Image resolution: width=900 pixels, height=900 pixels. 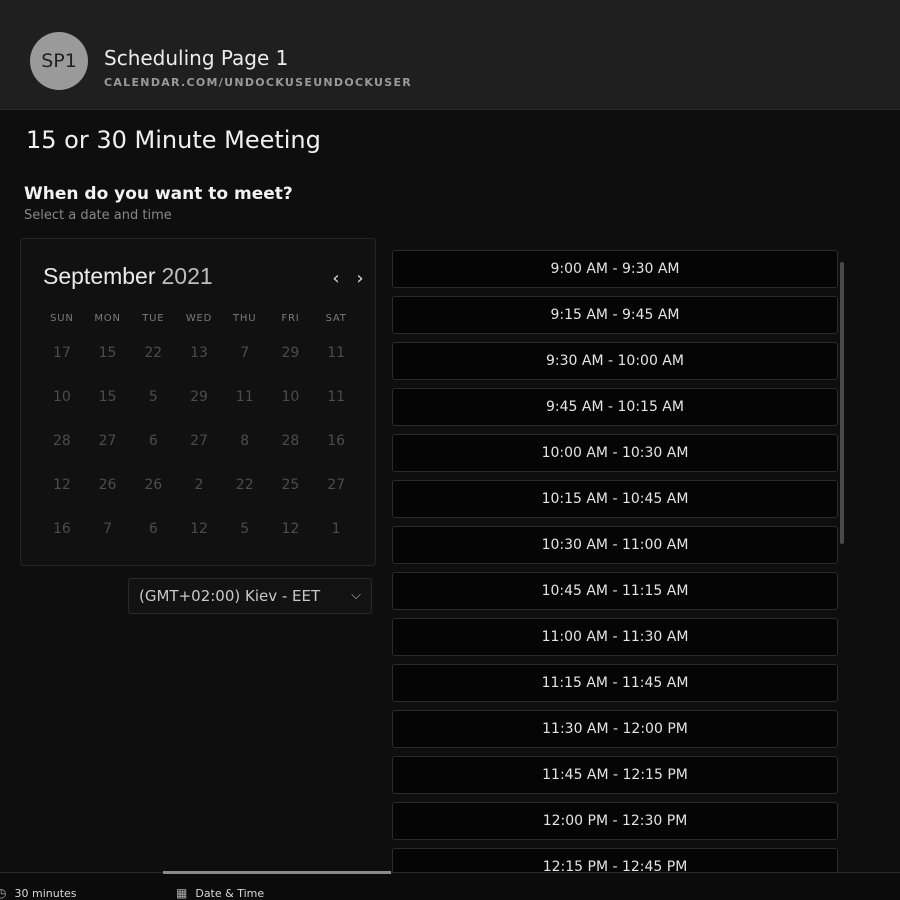 What do you see at coordinates (199, 318) in the screenshot?
I see `weekday-header: WED` at bounding box center [199, 318].